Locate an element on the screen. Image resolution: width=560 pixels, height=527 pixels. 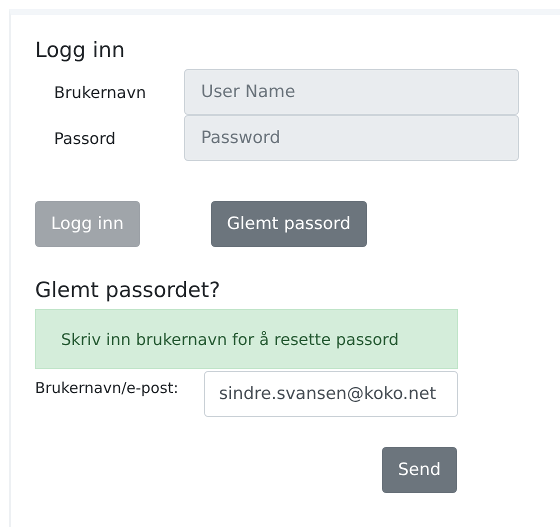
forgot-heading: Glemt passordet? is located at coordinates (128, 290).